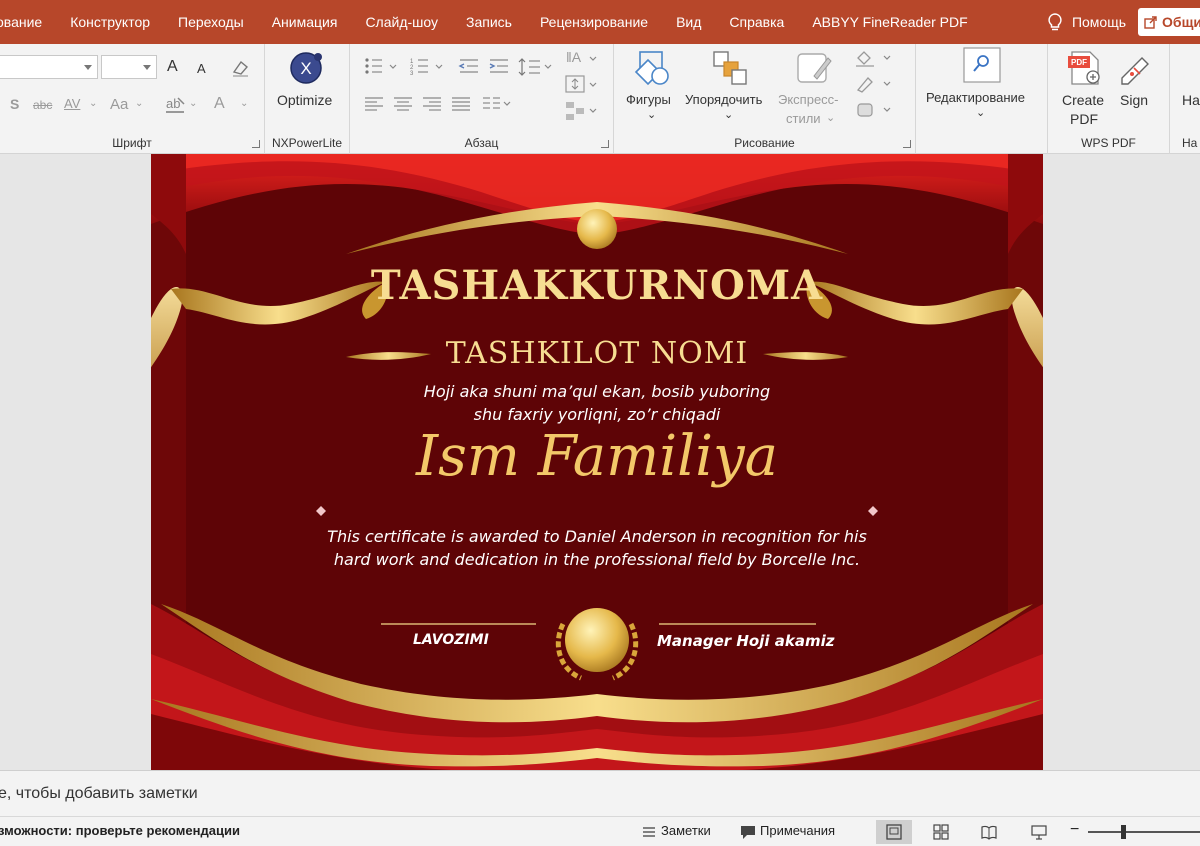  I want to click on font-size-combo, so click(129, 67).